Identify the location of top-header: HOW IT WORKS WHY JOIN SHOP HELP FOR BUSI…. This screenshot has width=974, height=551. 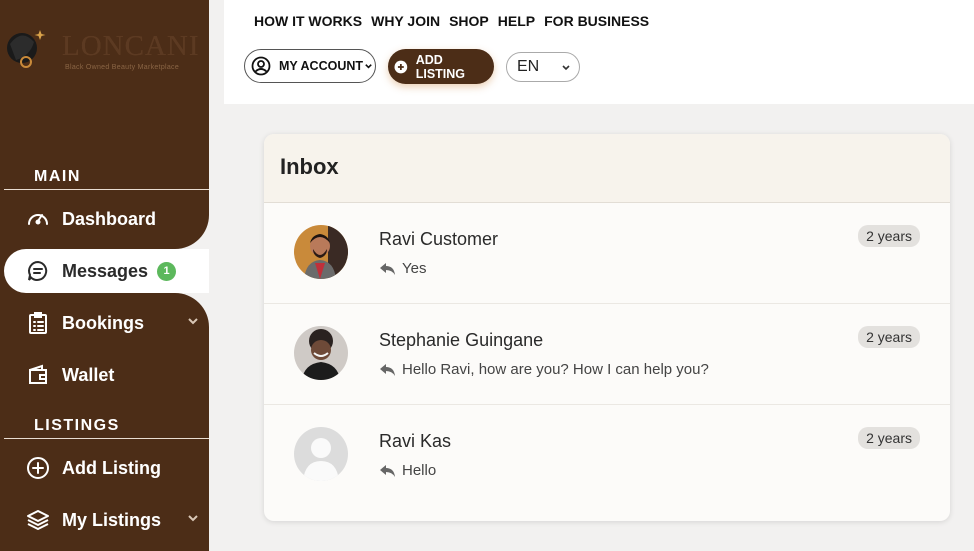
(599, 52).